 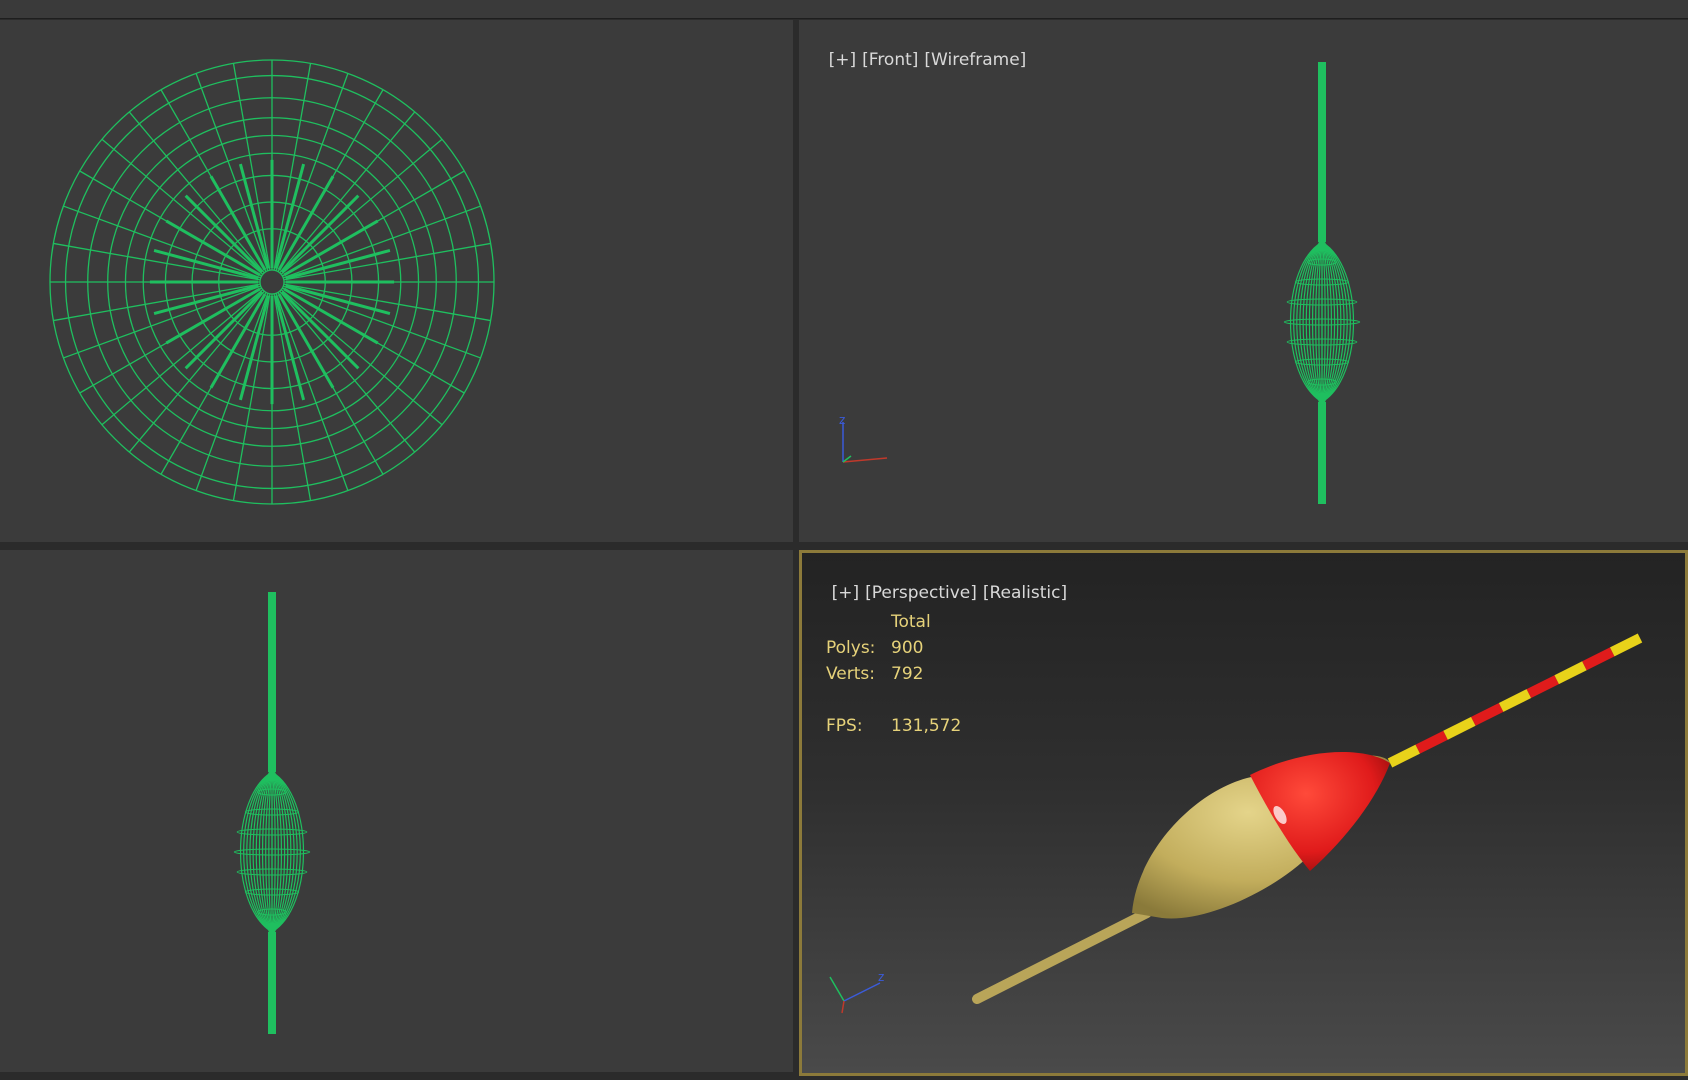 What do you see at coordinates (844, 9) in the screenshot?
I see `title-bar` at bounding box center [844, 9].